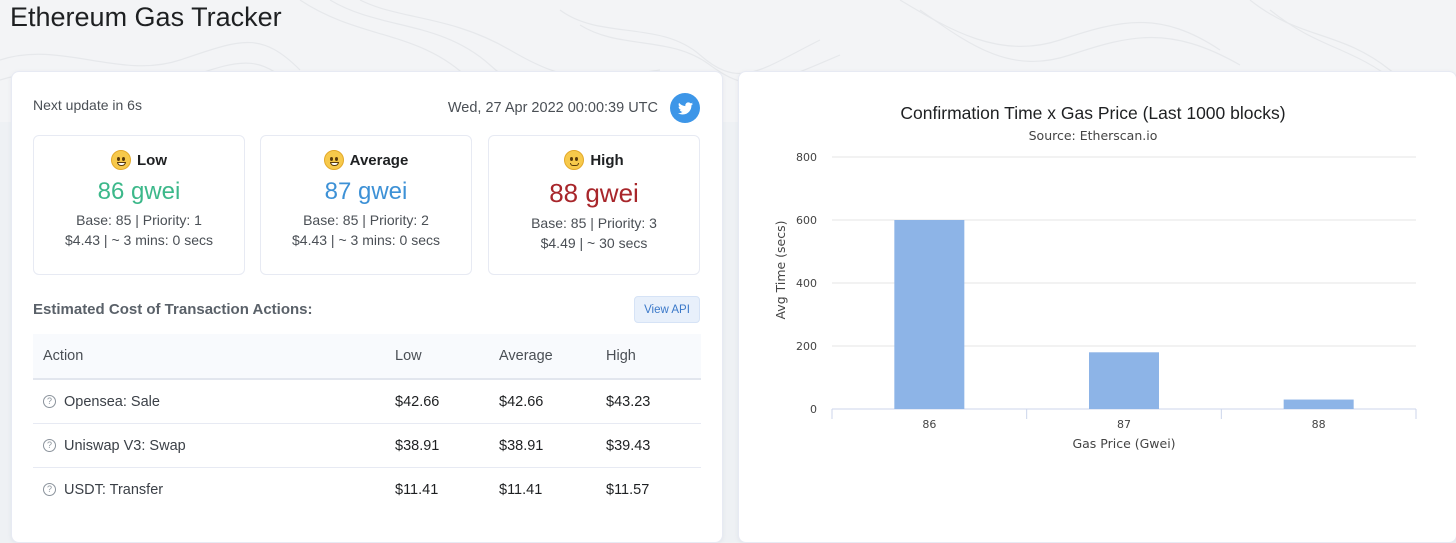 Image resolution: width=1456 pixels, height=543 pixels. Describe the element at coordinates (521, 445) in the screenshot. I see `cost-average: $38.91` at that location.